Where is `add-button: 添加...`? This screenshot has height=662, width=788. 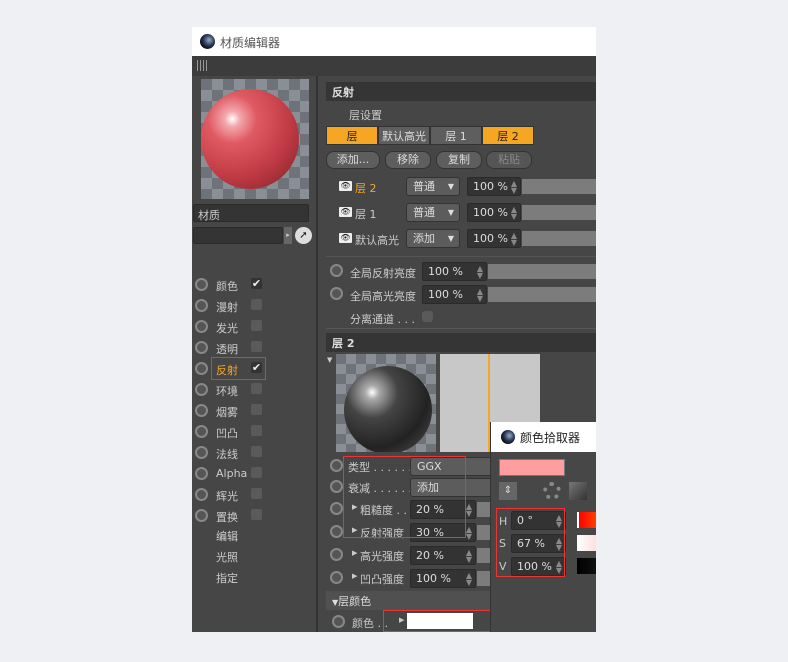 add-button: 添加... is located at coordinates (353, 160).